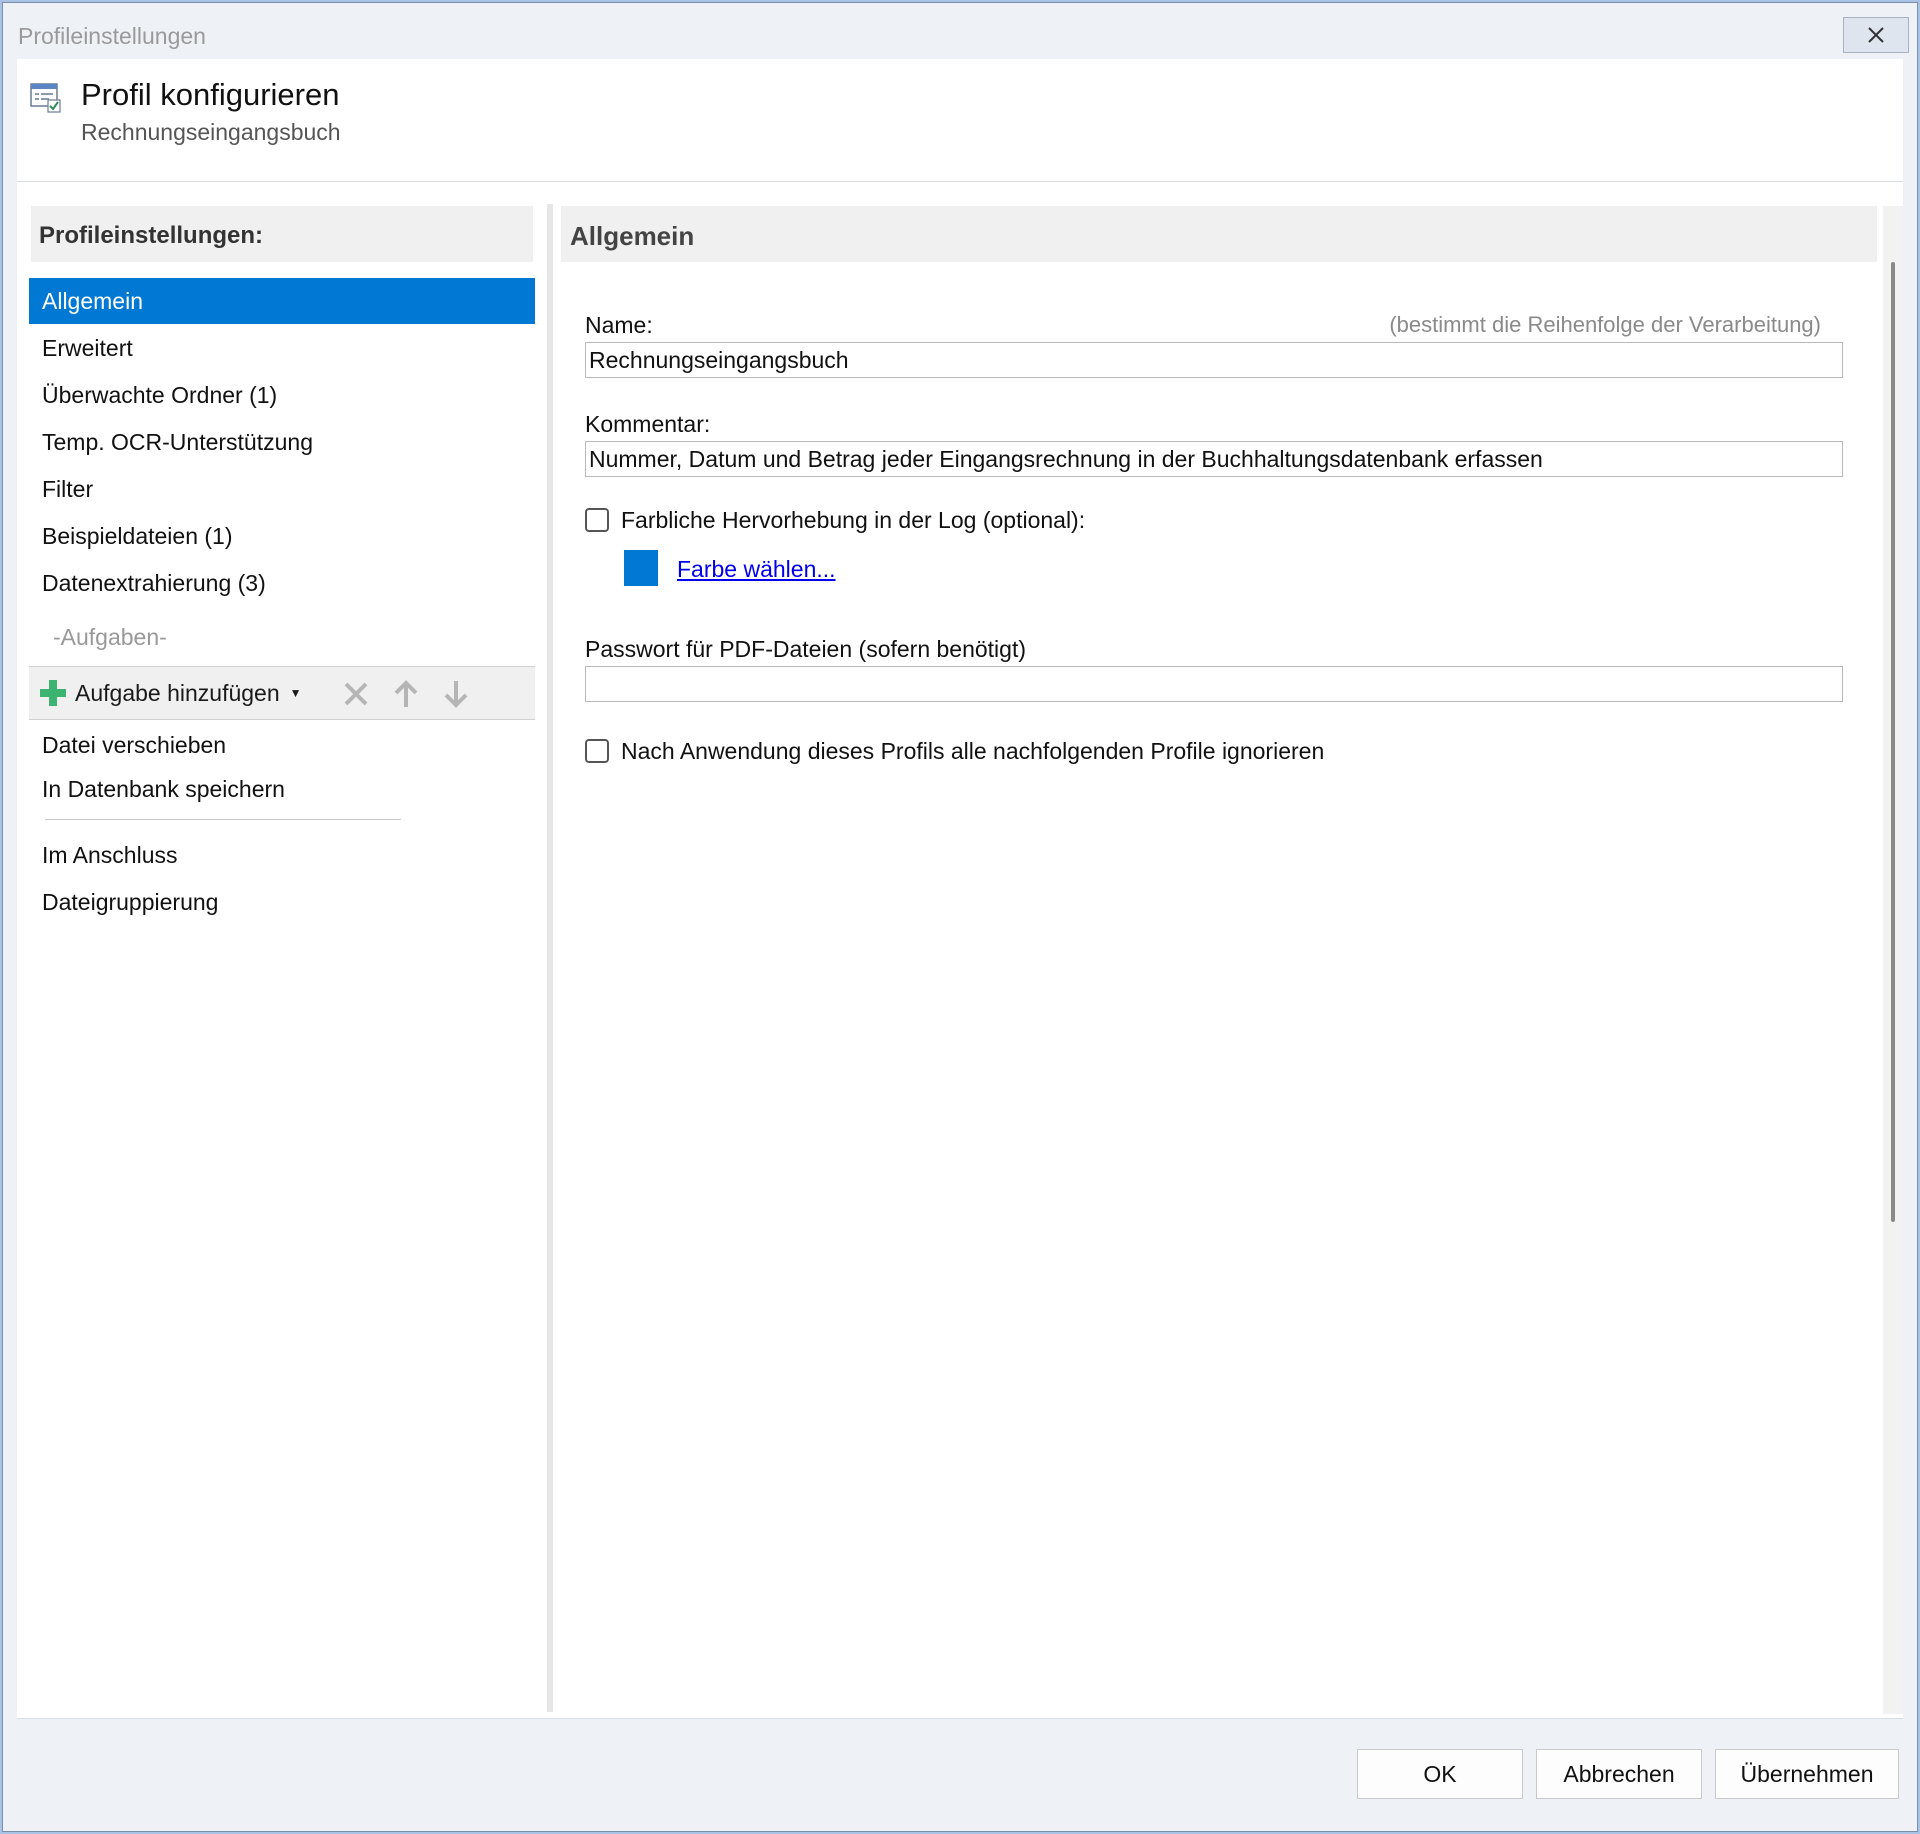 Image resolution: width=1920 pixels, height=1834 pixels. Describe the element at coordinates (53, 693) in the screenshot. I see `plus-icon` at that location.